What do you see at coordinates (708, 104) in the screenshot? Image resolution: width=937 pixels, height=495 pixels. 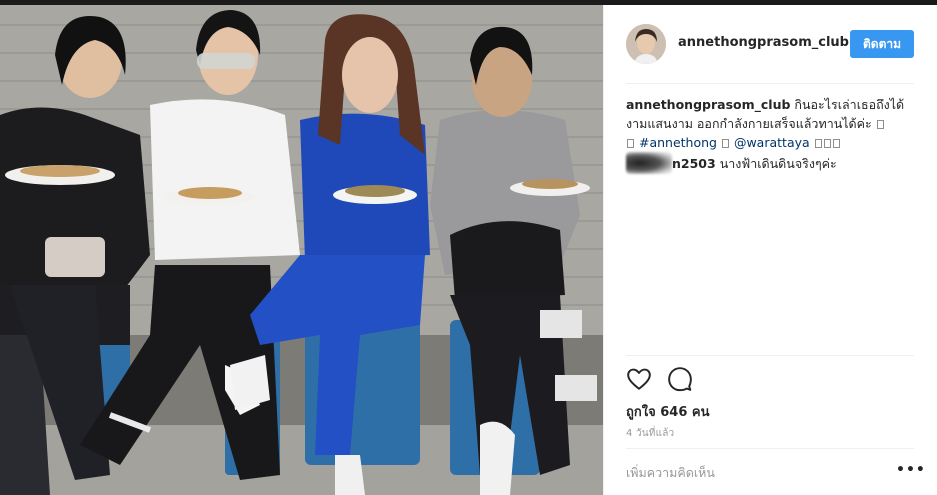 I see `caption-username: annethongprasom_club` at bounding box center [708, 104].